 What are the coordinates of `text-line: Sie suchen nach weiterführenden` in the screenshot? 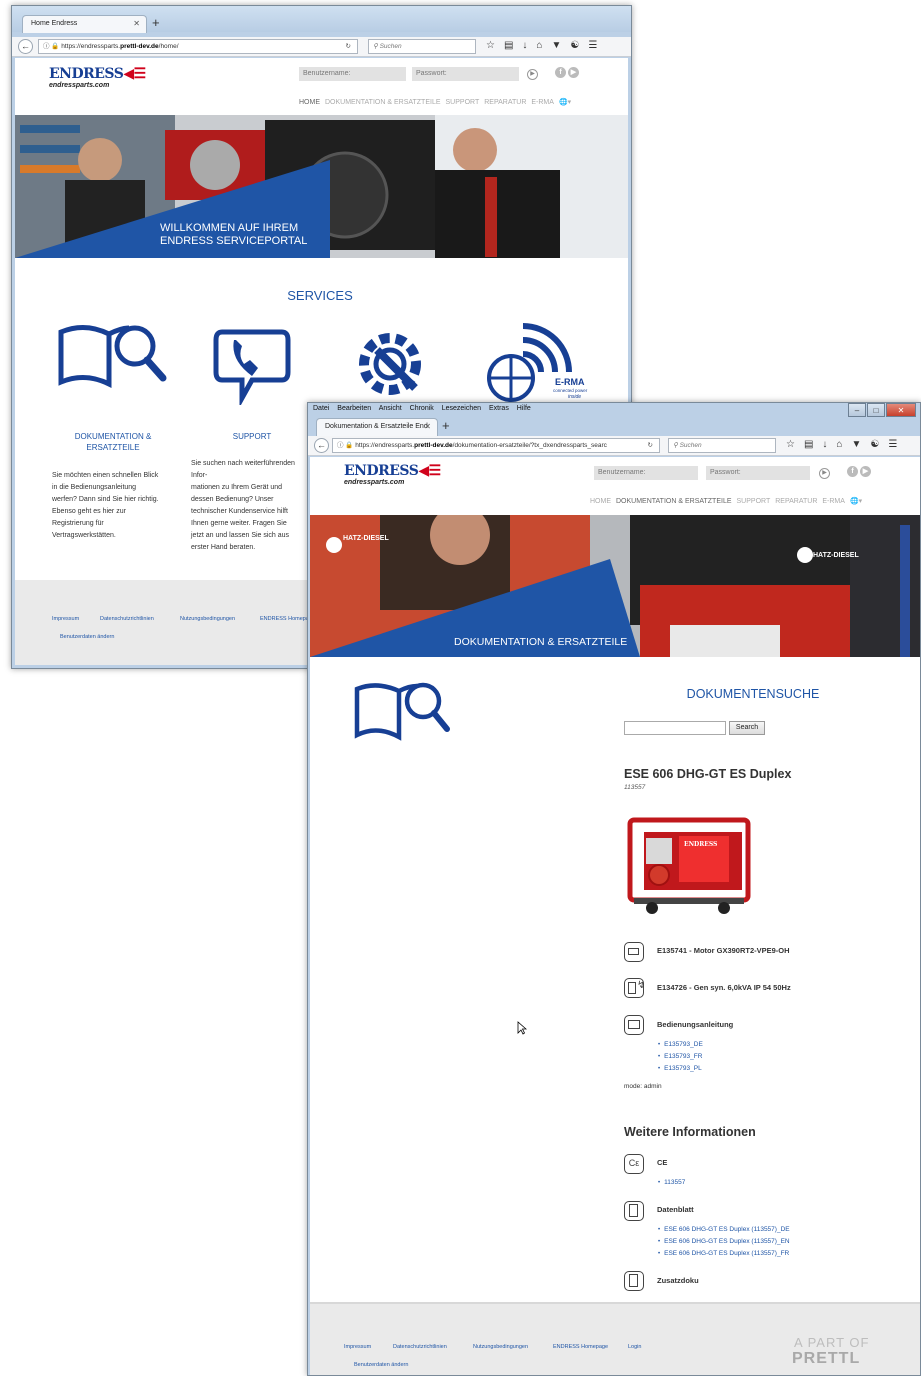 It's located at (243, 463).